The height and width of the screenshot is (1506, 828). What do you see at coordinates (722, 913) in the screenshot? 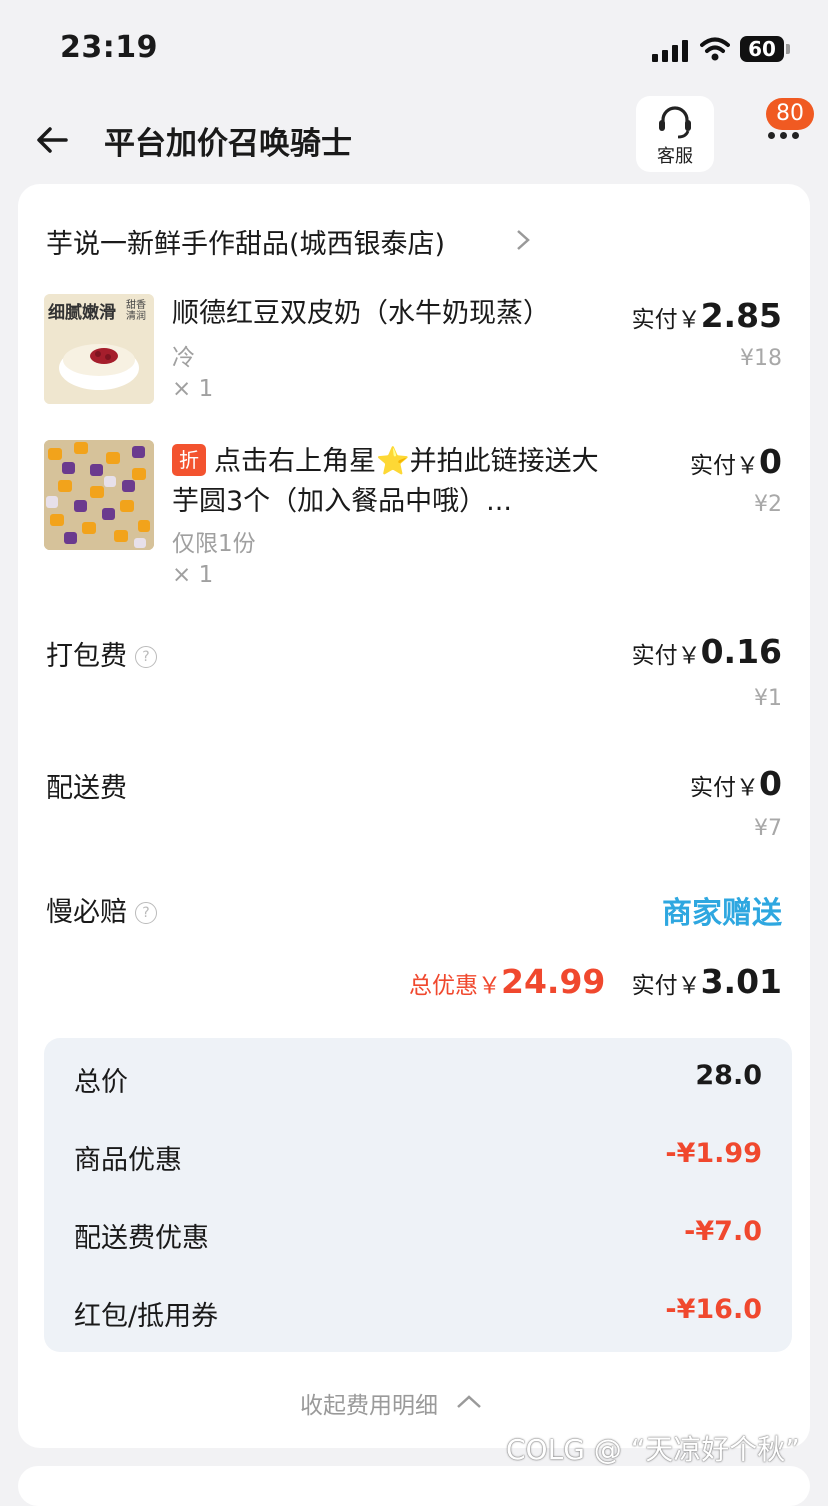
I see `slow-compensation-value: 商家赠送` at bounding box center [722, 913].